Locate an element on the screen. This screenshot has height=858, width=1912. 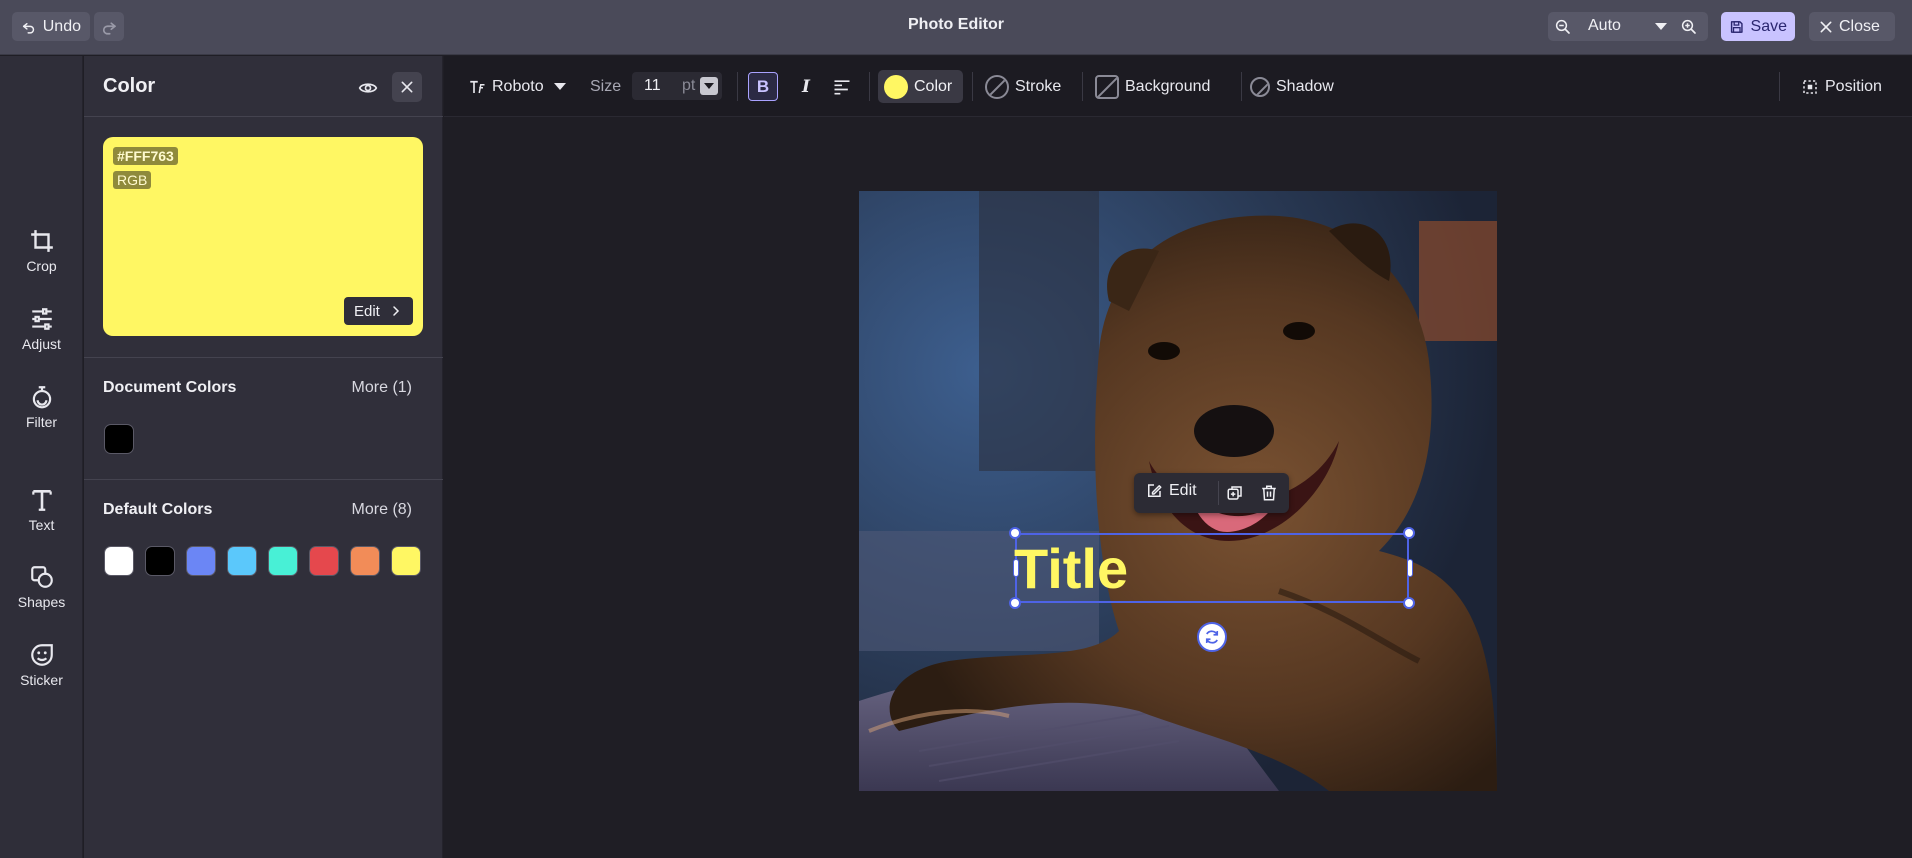
divider is located at coordinates (263, 116).